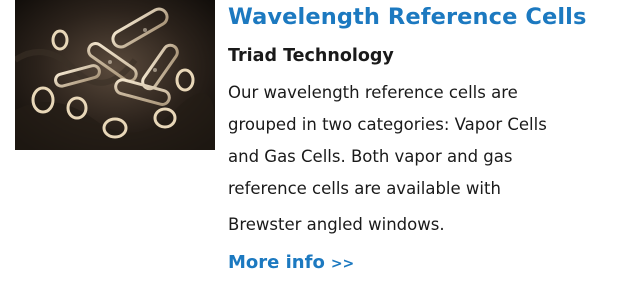 This screenshot has width=637, height=282. I want to click on description-line: grouped in two categories: Vapor Cells, so click(387, 124).